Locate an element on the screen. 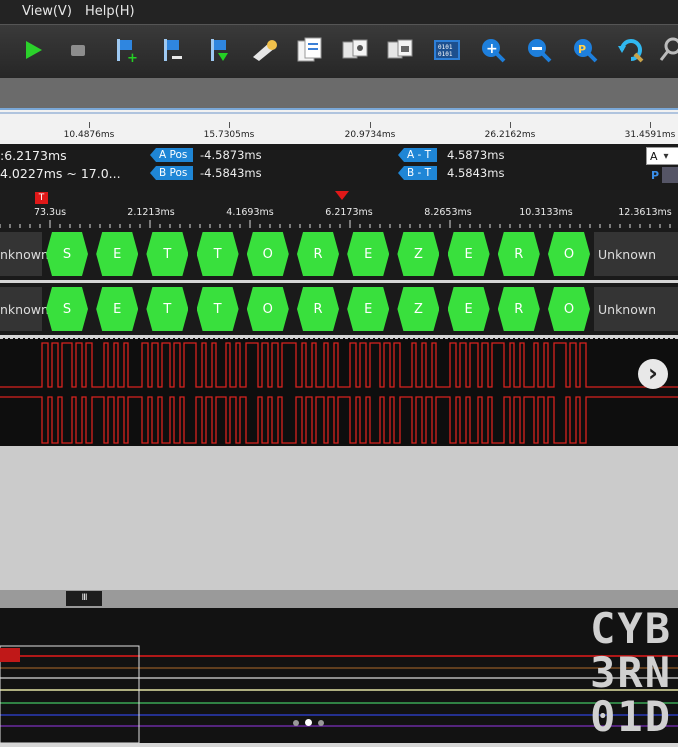  zoom-fit-icon: P is located at coordinates (586, 51).